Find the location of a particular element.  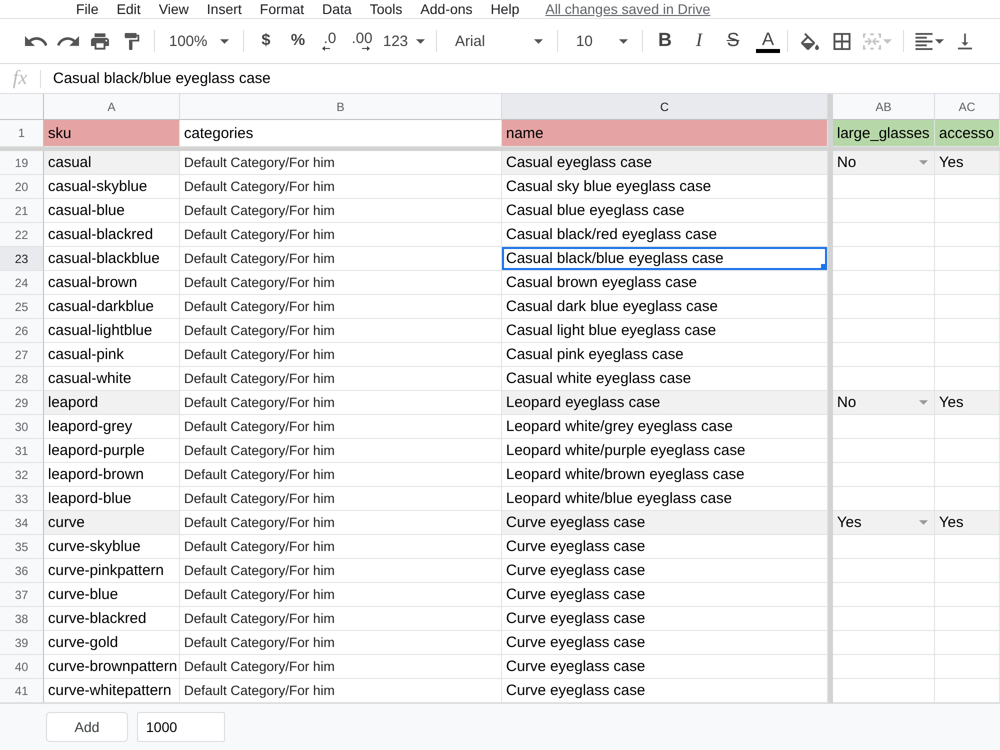

menu-item: Tools is located at coordinates (386, 9).